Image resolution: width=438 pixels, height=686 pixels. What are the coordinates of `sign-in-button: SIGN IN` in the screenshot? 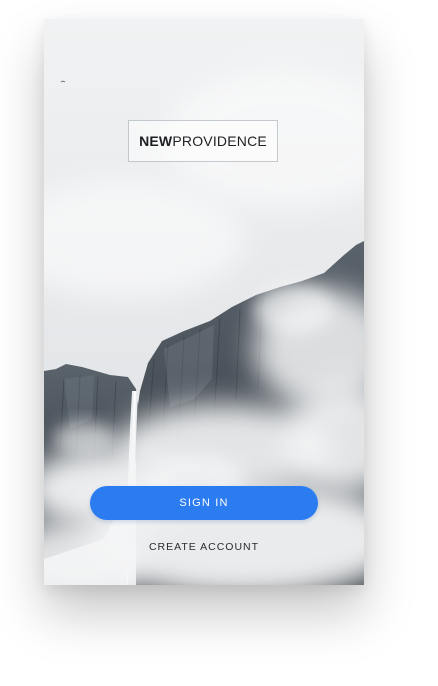 It's located at (204, 503).